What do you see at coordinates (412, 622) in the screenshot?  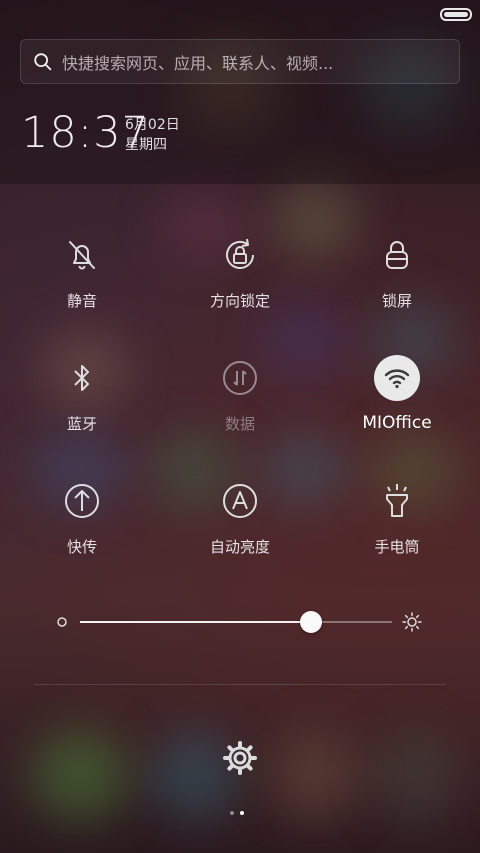 I see `brightness-high-icon` at bounding box center [412, 622].